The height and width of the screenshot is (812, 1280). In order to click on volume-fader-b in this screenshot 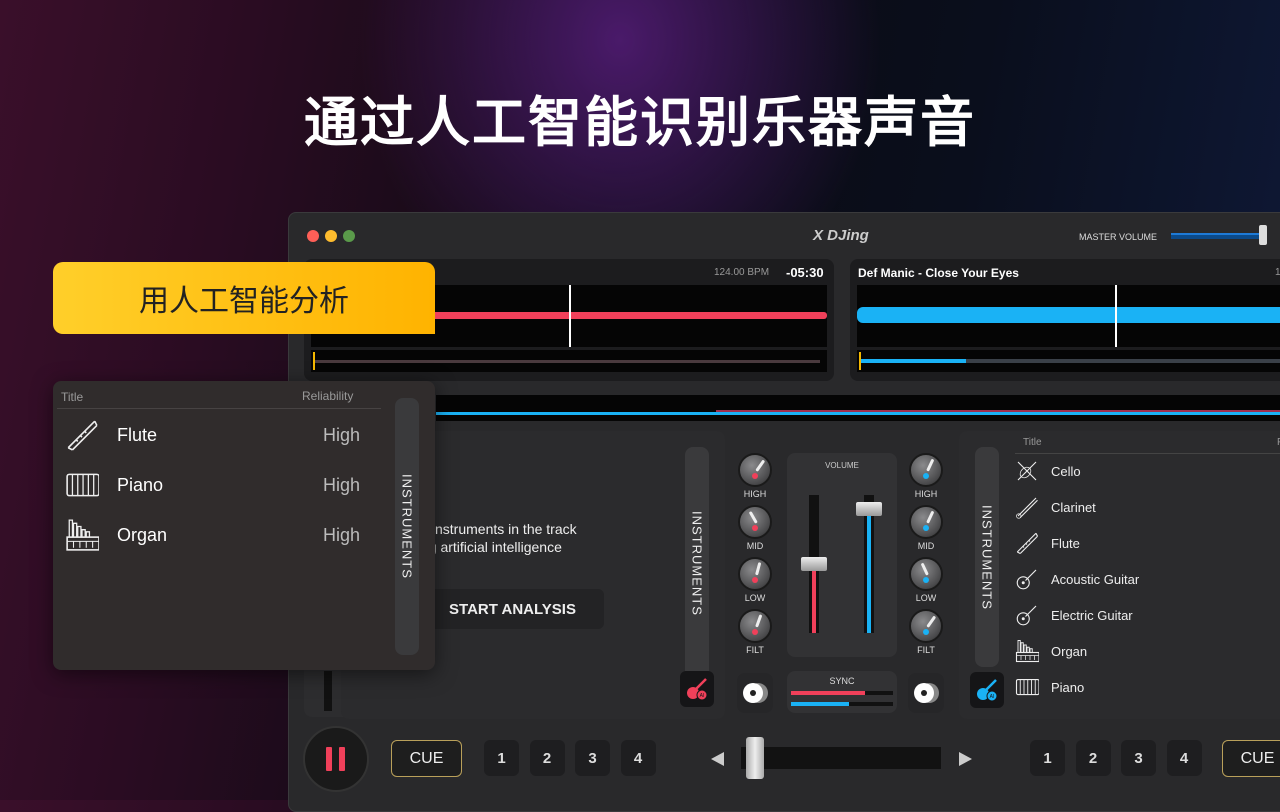, I will do `click(869, 564)`.